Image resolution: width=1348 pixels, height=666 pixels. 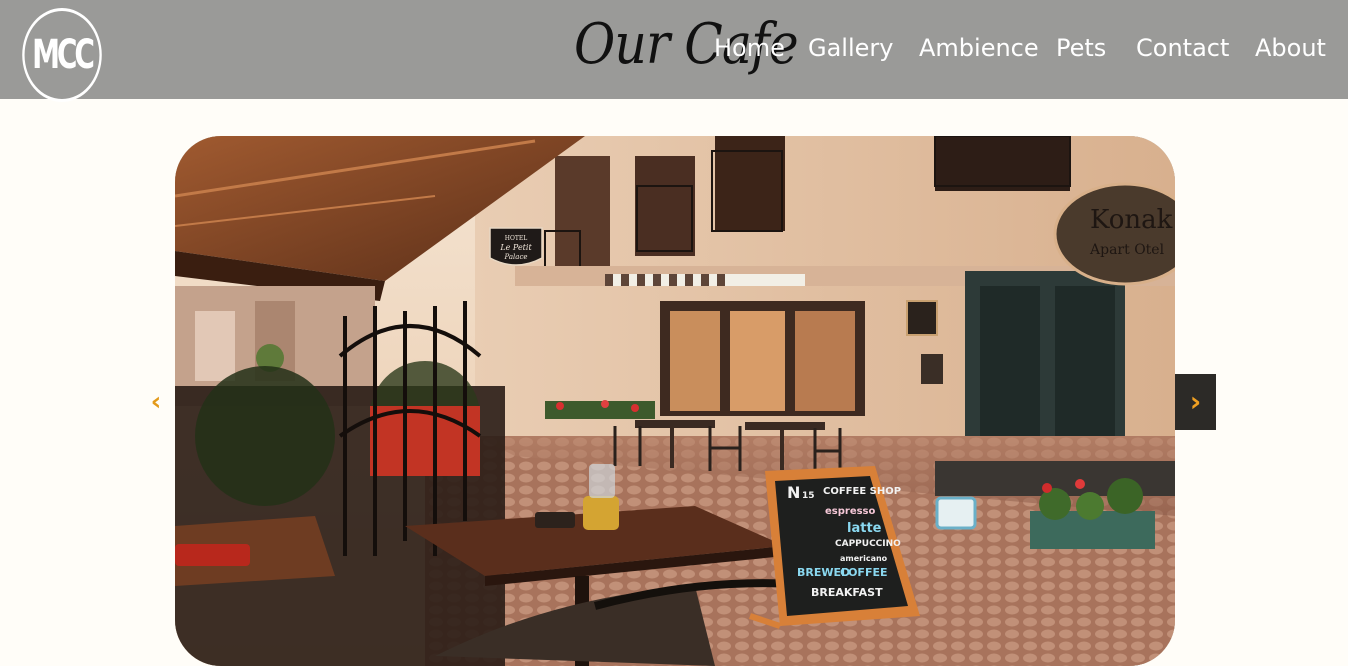 What do you see at coordinates (979, 48) in the screenshot?
I see `nav-link-ambience: Ambience` at bounding box center [979, 48].